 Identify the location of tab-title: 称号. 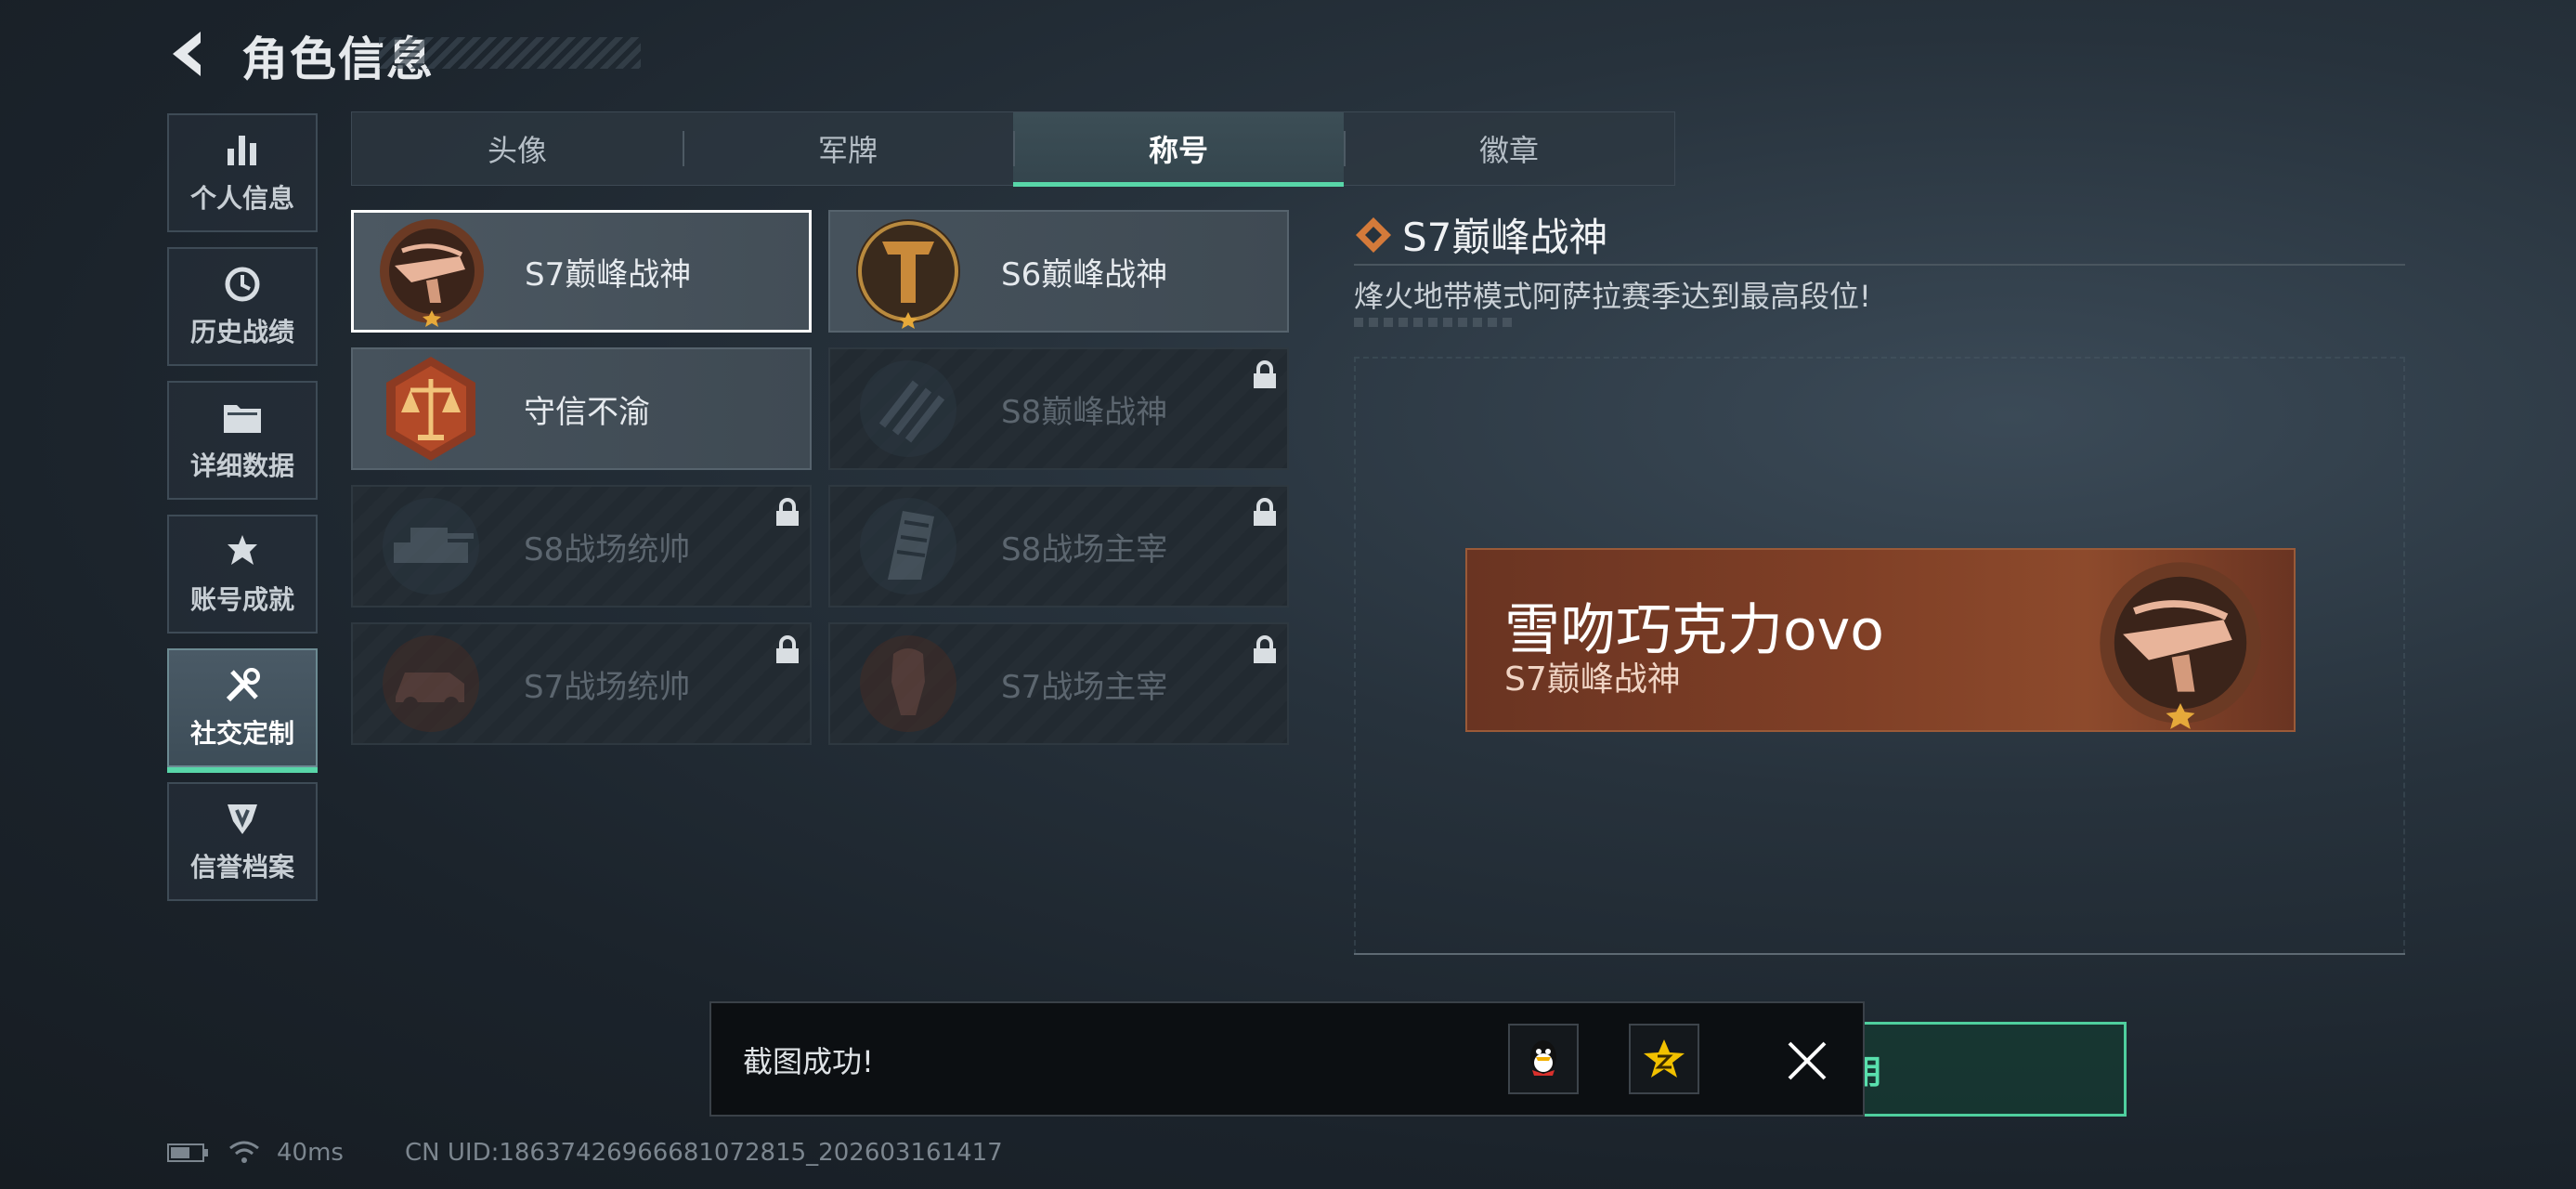
(1178, 149).